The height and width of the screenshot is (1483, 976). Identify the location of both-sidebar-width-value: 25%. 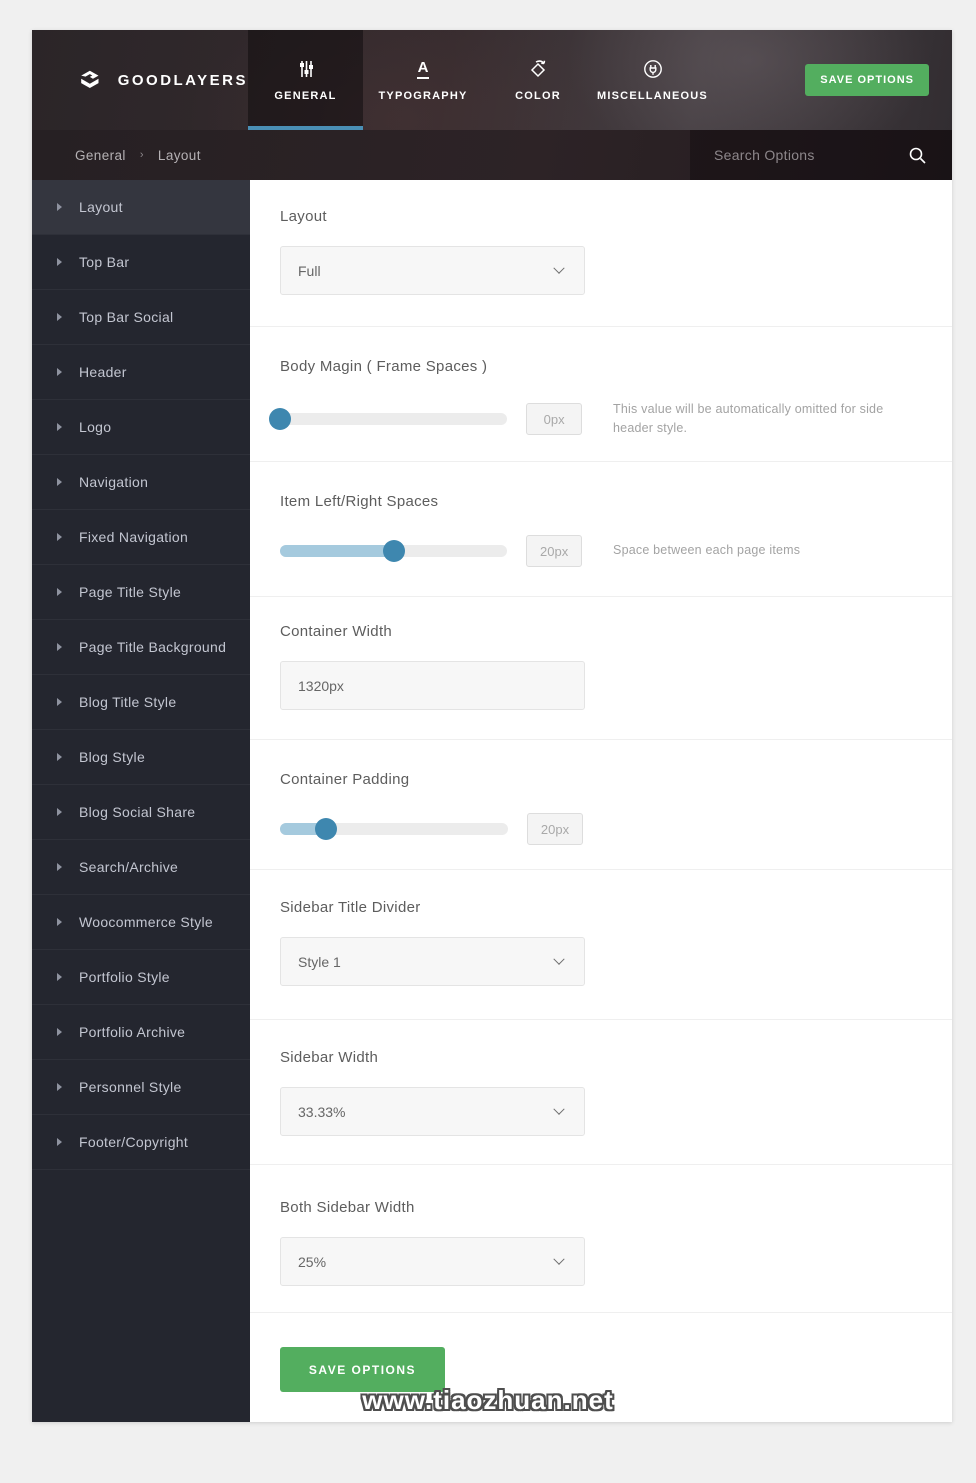
(312, 1261).